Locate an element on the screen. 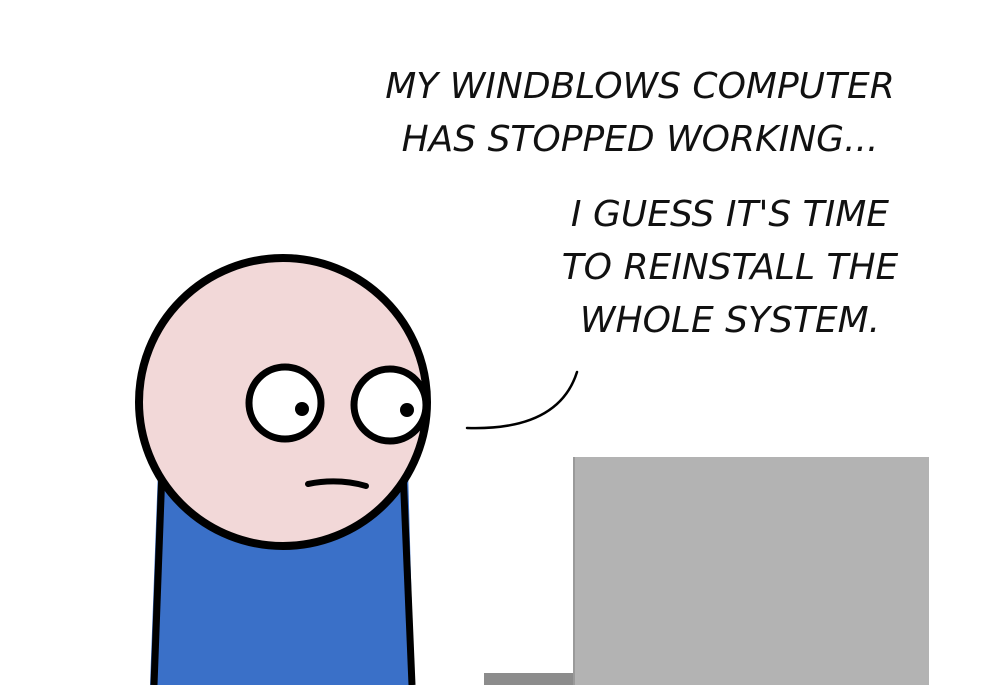 The height and width of the screenshot is (685, 1004). speech-tail-icon is located at coordinates (522, 400).